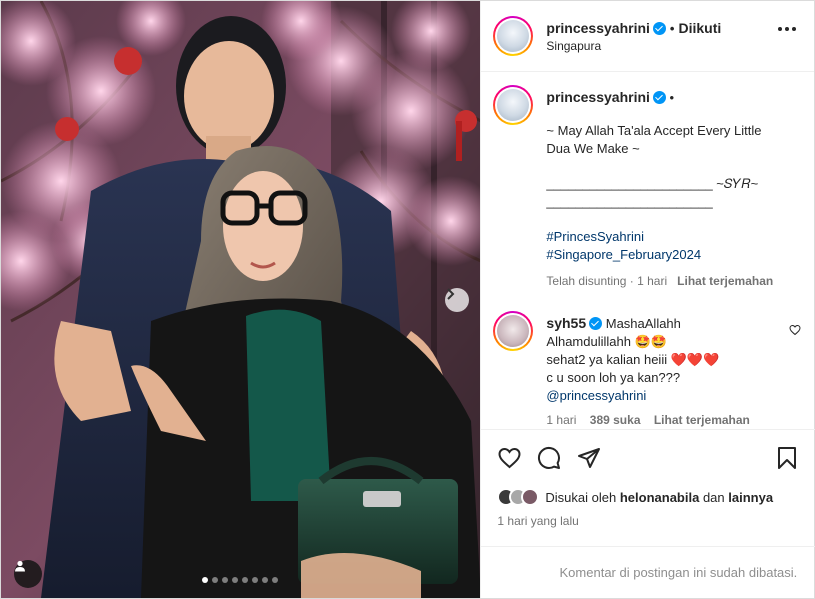  Describe the element at coordinates (699, 28) in the screenshot. I see `follow-status-button: Diikuti` at that location.